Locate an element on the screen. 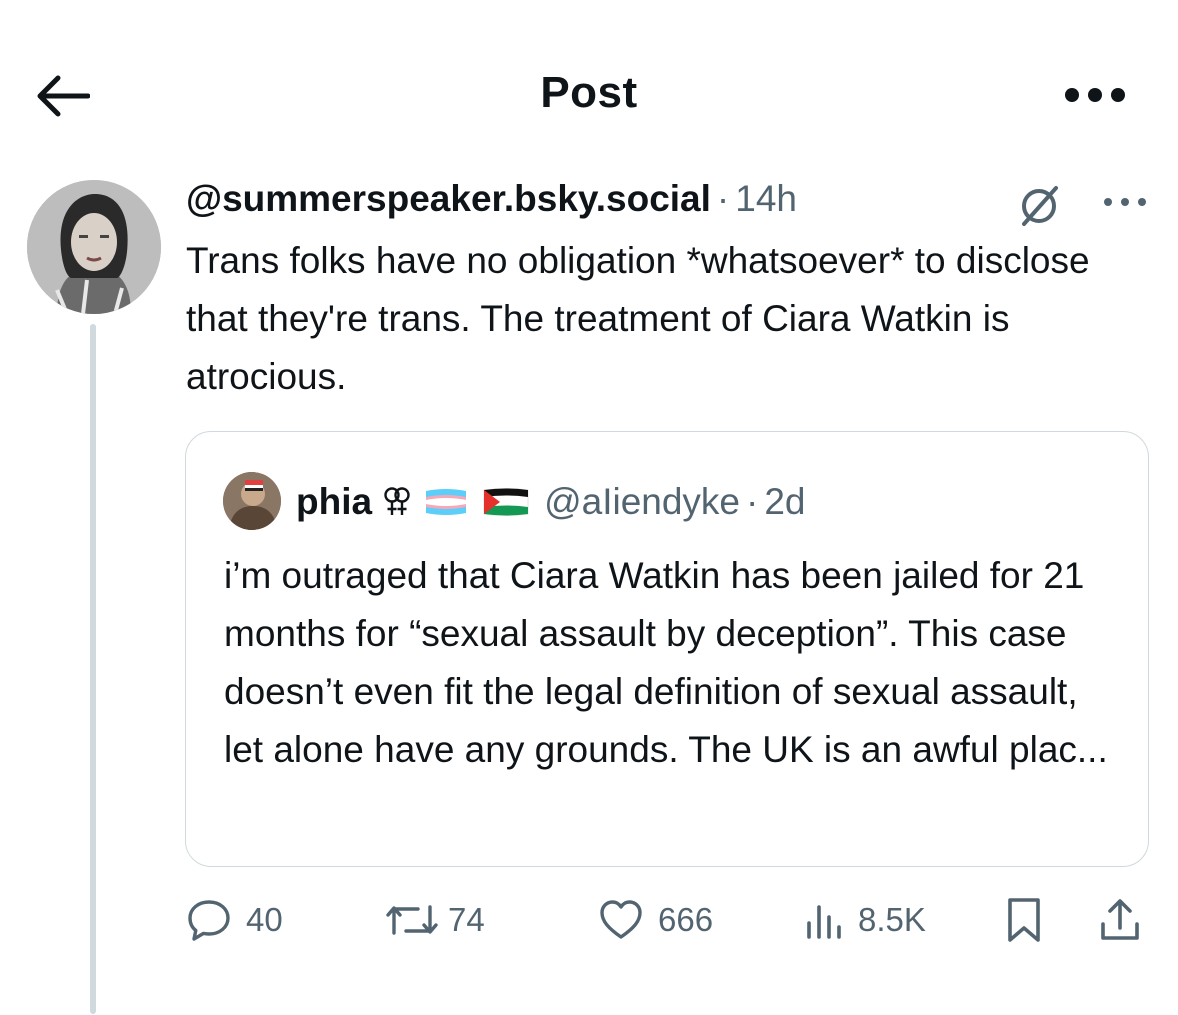  reply-count: 40 is located at coordinates (264, 919).